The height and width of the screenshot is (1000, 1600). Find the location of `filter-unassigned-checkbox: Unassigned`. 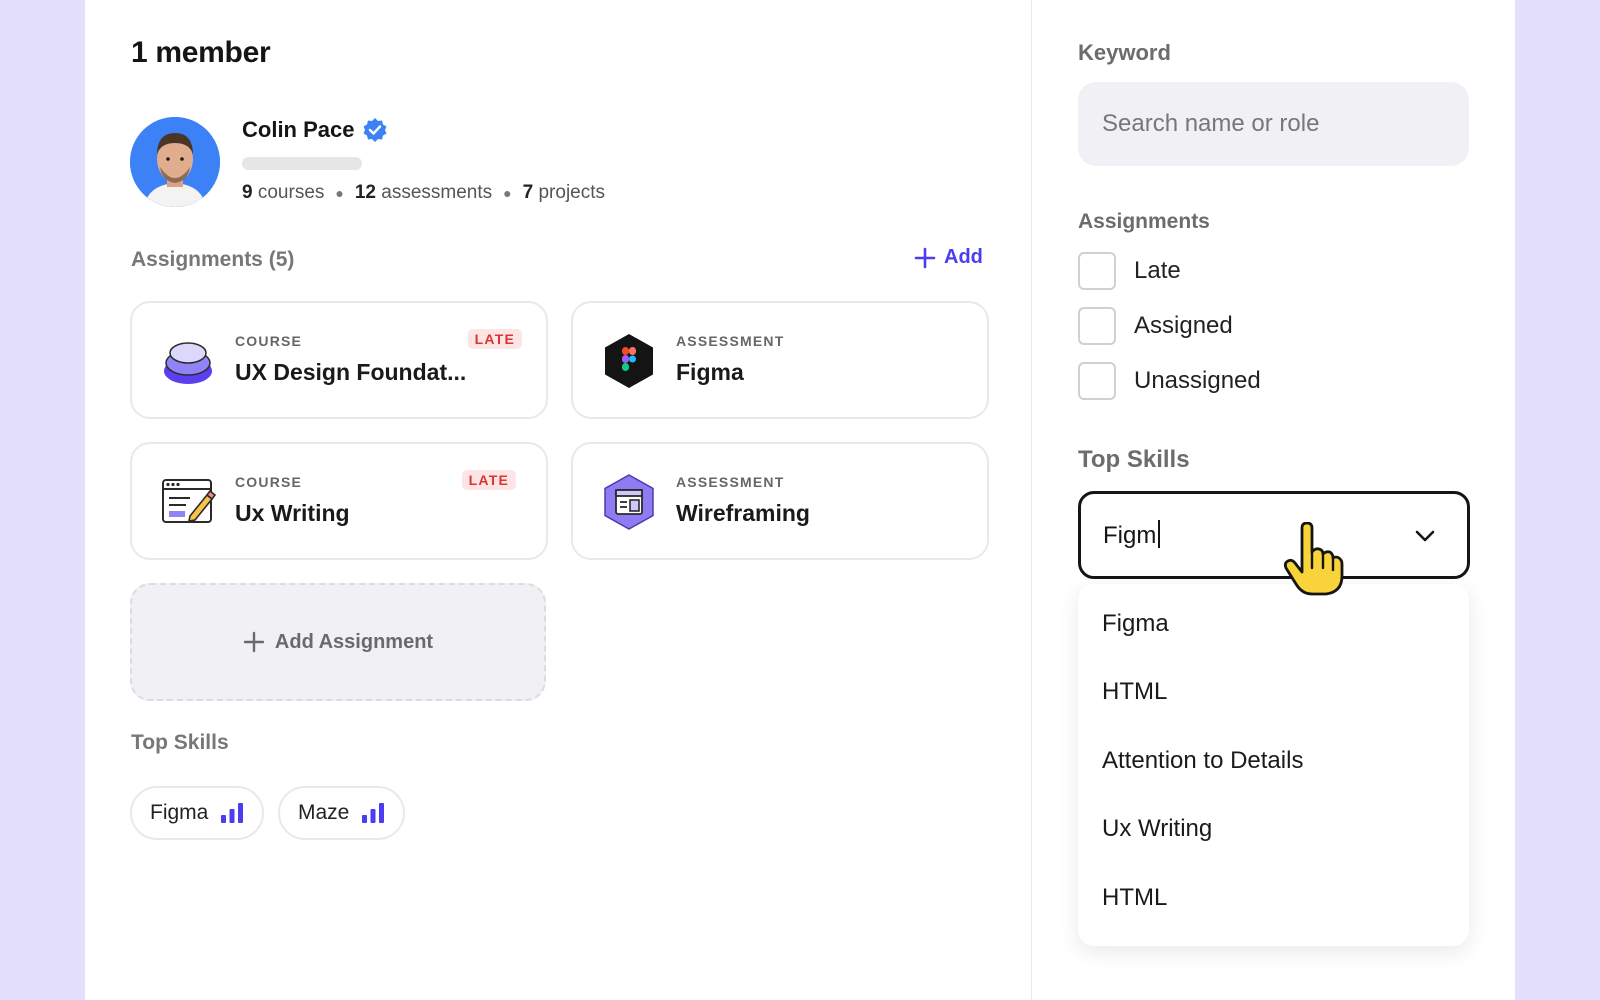

filter-unassigned-checkbox: Unassigned is located at coordinates (1169, 381).